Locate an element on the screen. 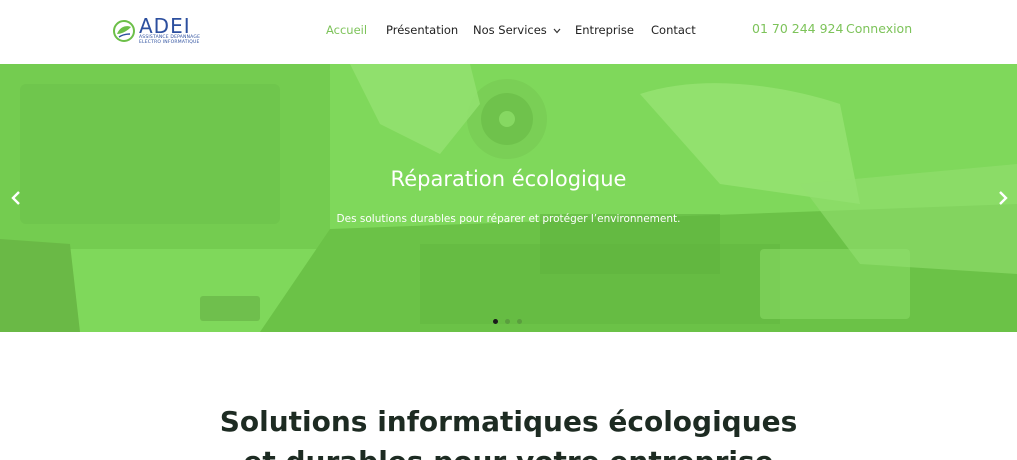 The height and width of the screenshot is (460, 1017). login-link: Connexion is located at coordinates (879, 29).